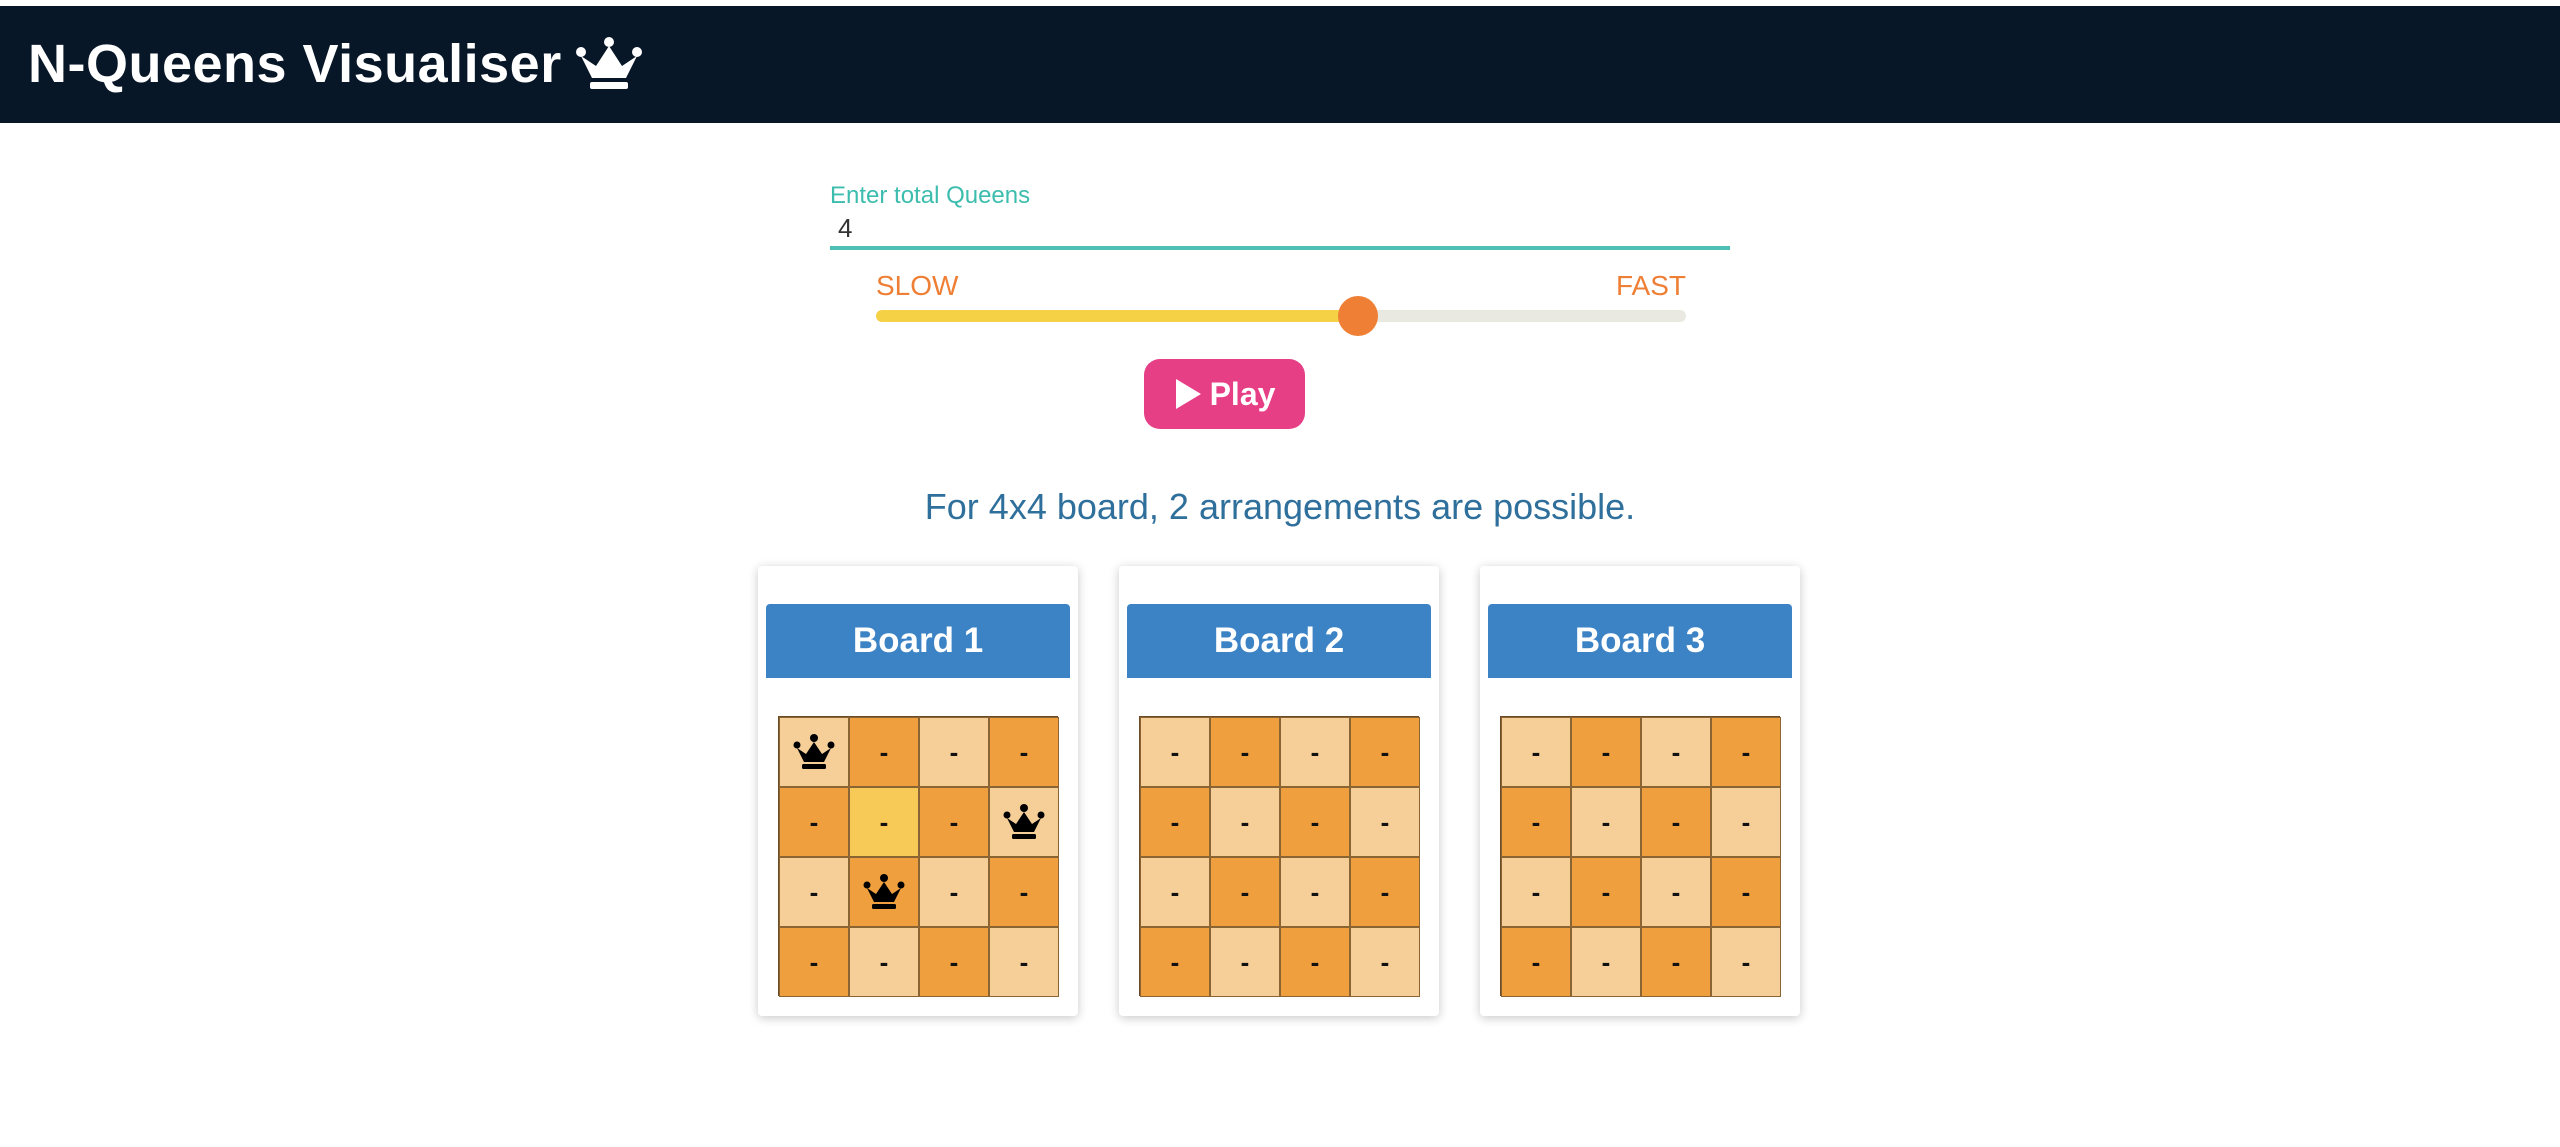  I want to click on play-button: Play, so click(1224, 394).